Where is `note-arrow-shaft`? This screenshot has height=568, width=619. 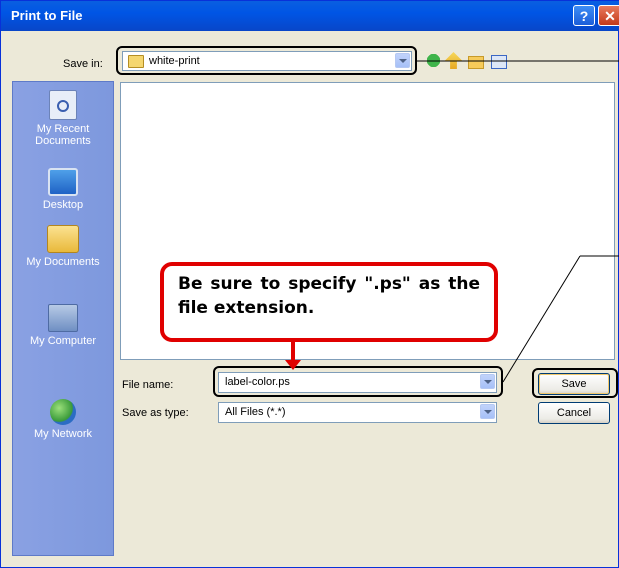 note-arrow-shaft is located at coordinates (293, 350).